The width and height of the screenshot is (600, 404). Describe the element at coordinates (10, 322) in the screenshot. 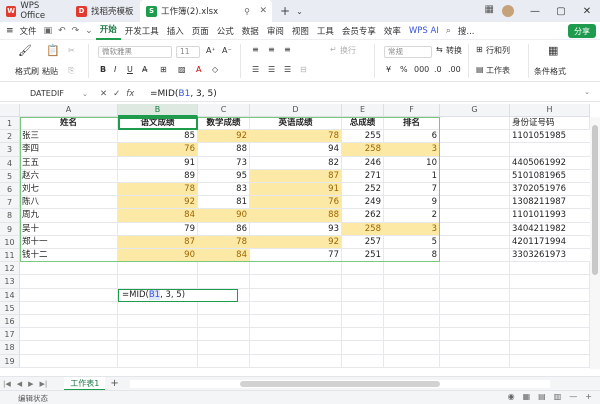

I see `row-header-16: 16` at that location.